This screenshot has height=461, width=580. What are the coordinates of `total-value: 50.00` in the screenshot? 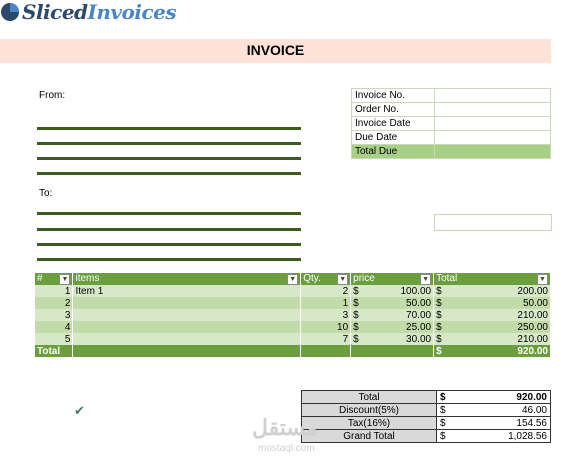 It's located at (535, 303).